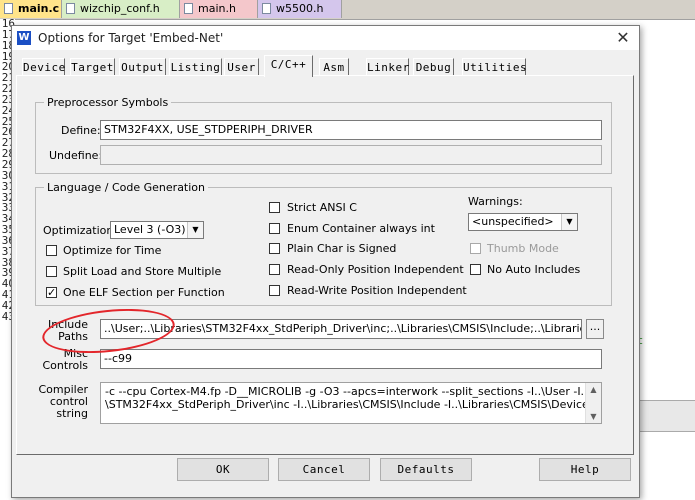  What do you see at coordinates (494, 66) in the screenshot?
I see `tab-utilities: Utilities` at bounding box center [494, 66].